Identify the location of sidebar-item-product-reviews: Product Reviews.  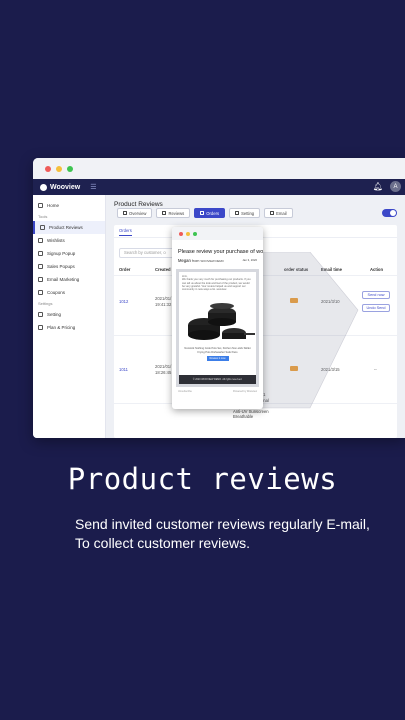
(69, 227).